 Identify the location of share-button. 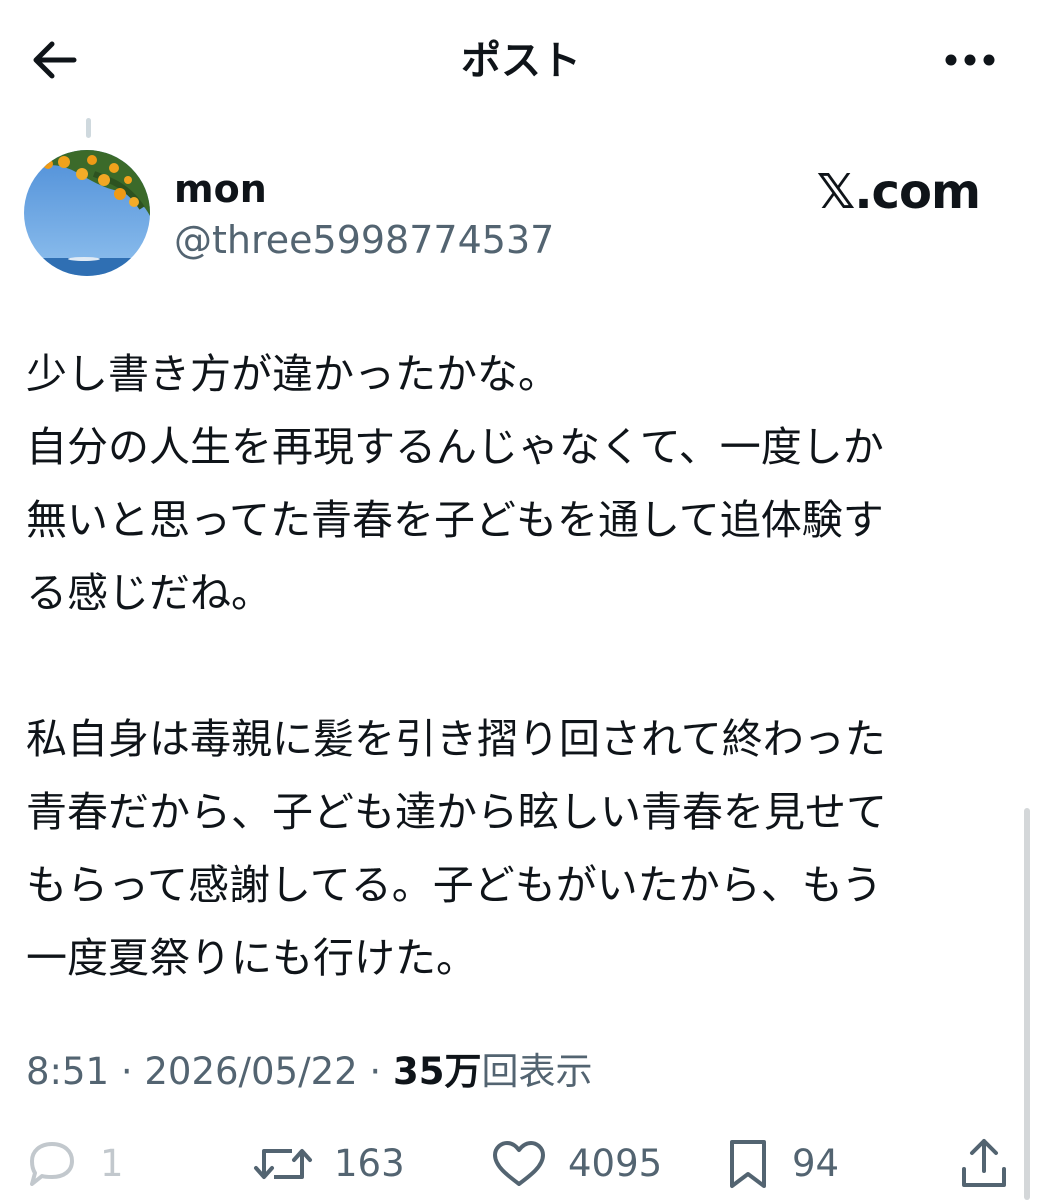
(984, 1164).